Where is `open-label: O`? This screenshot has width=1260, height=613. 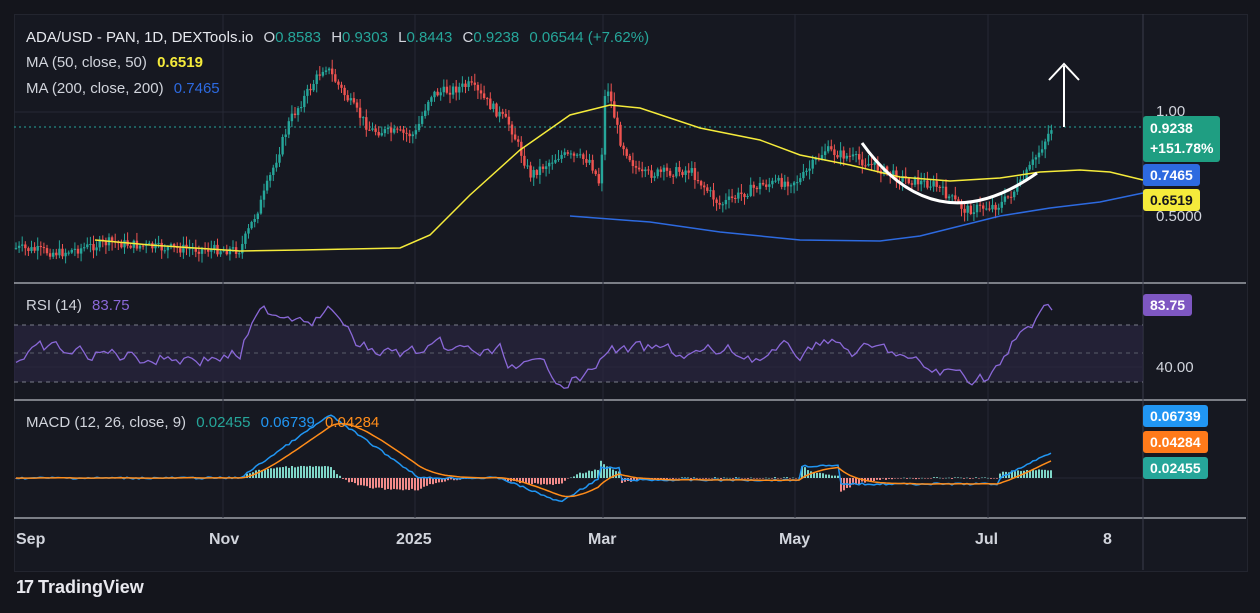 open-label: O is located at coordinates (269, 37).